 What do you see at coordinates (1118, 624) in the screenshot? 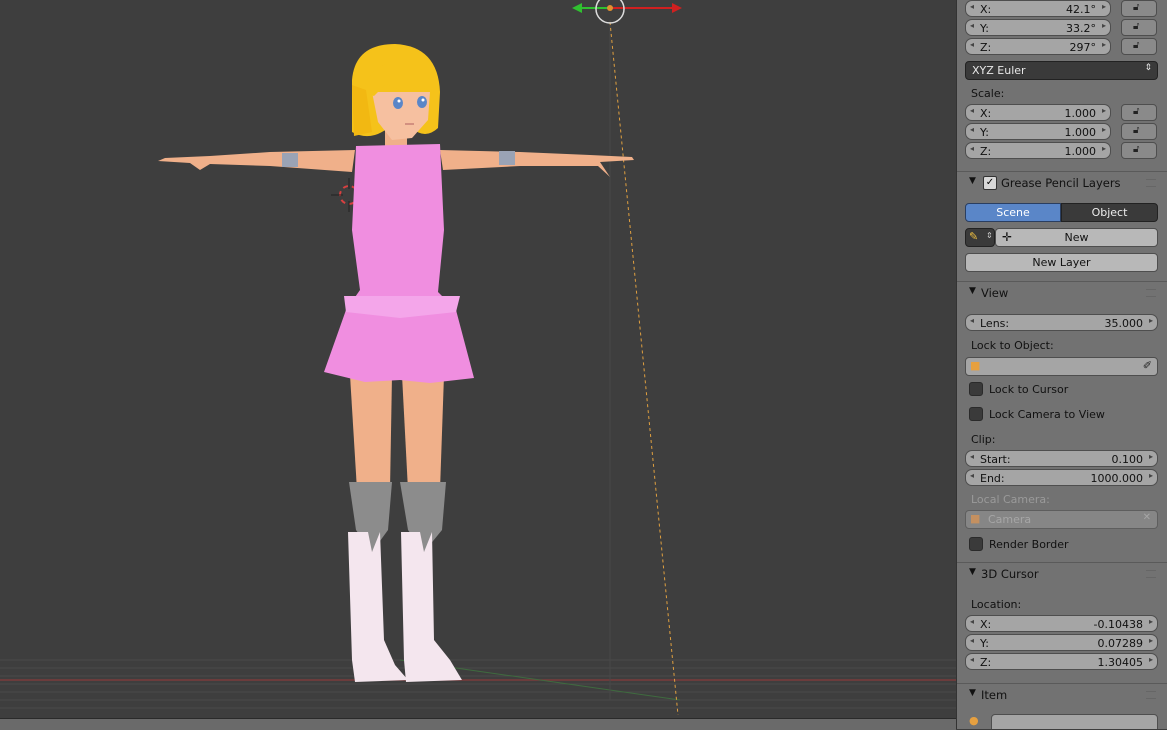
I see `cursor-x-value: -0.10438` at bounding box center [1118, 624].